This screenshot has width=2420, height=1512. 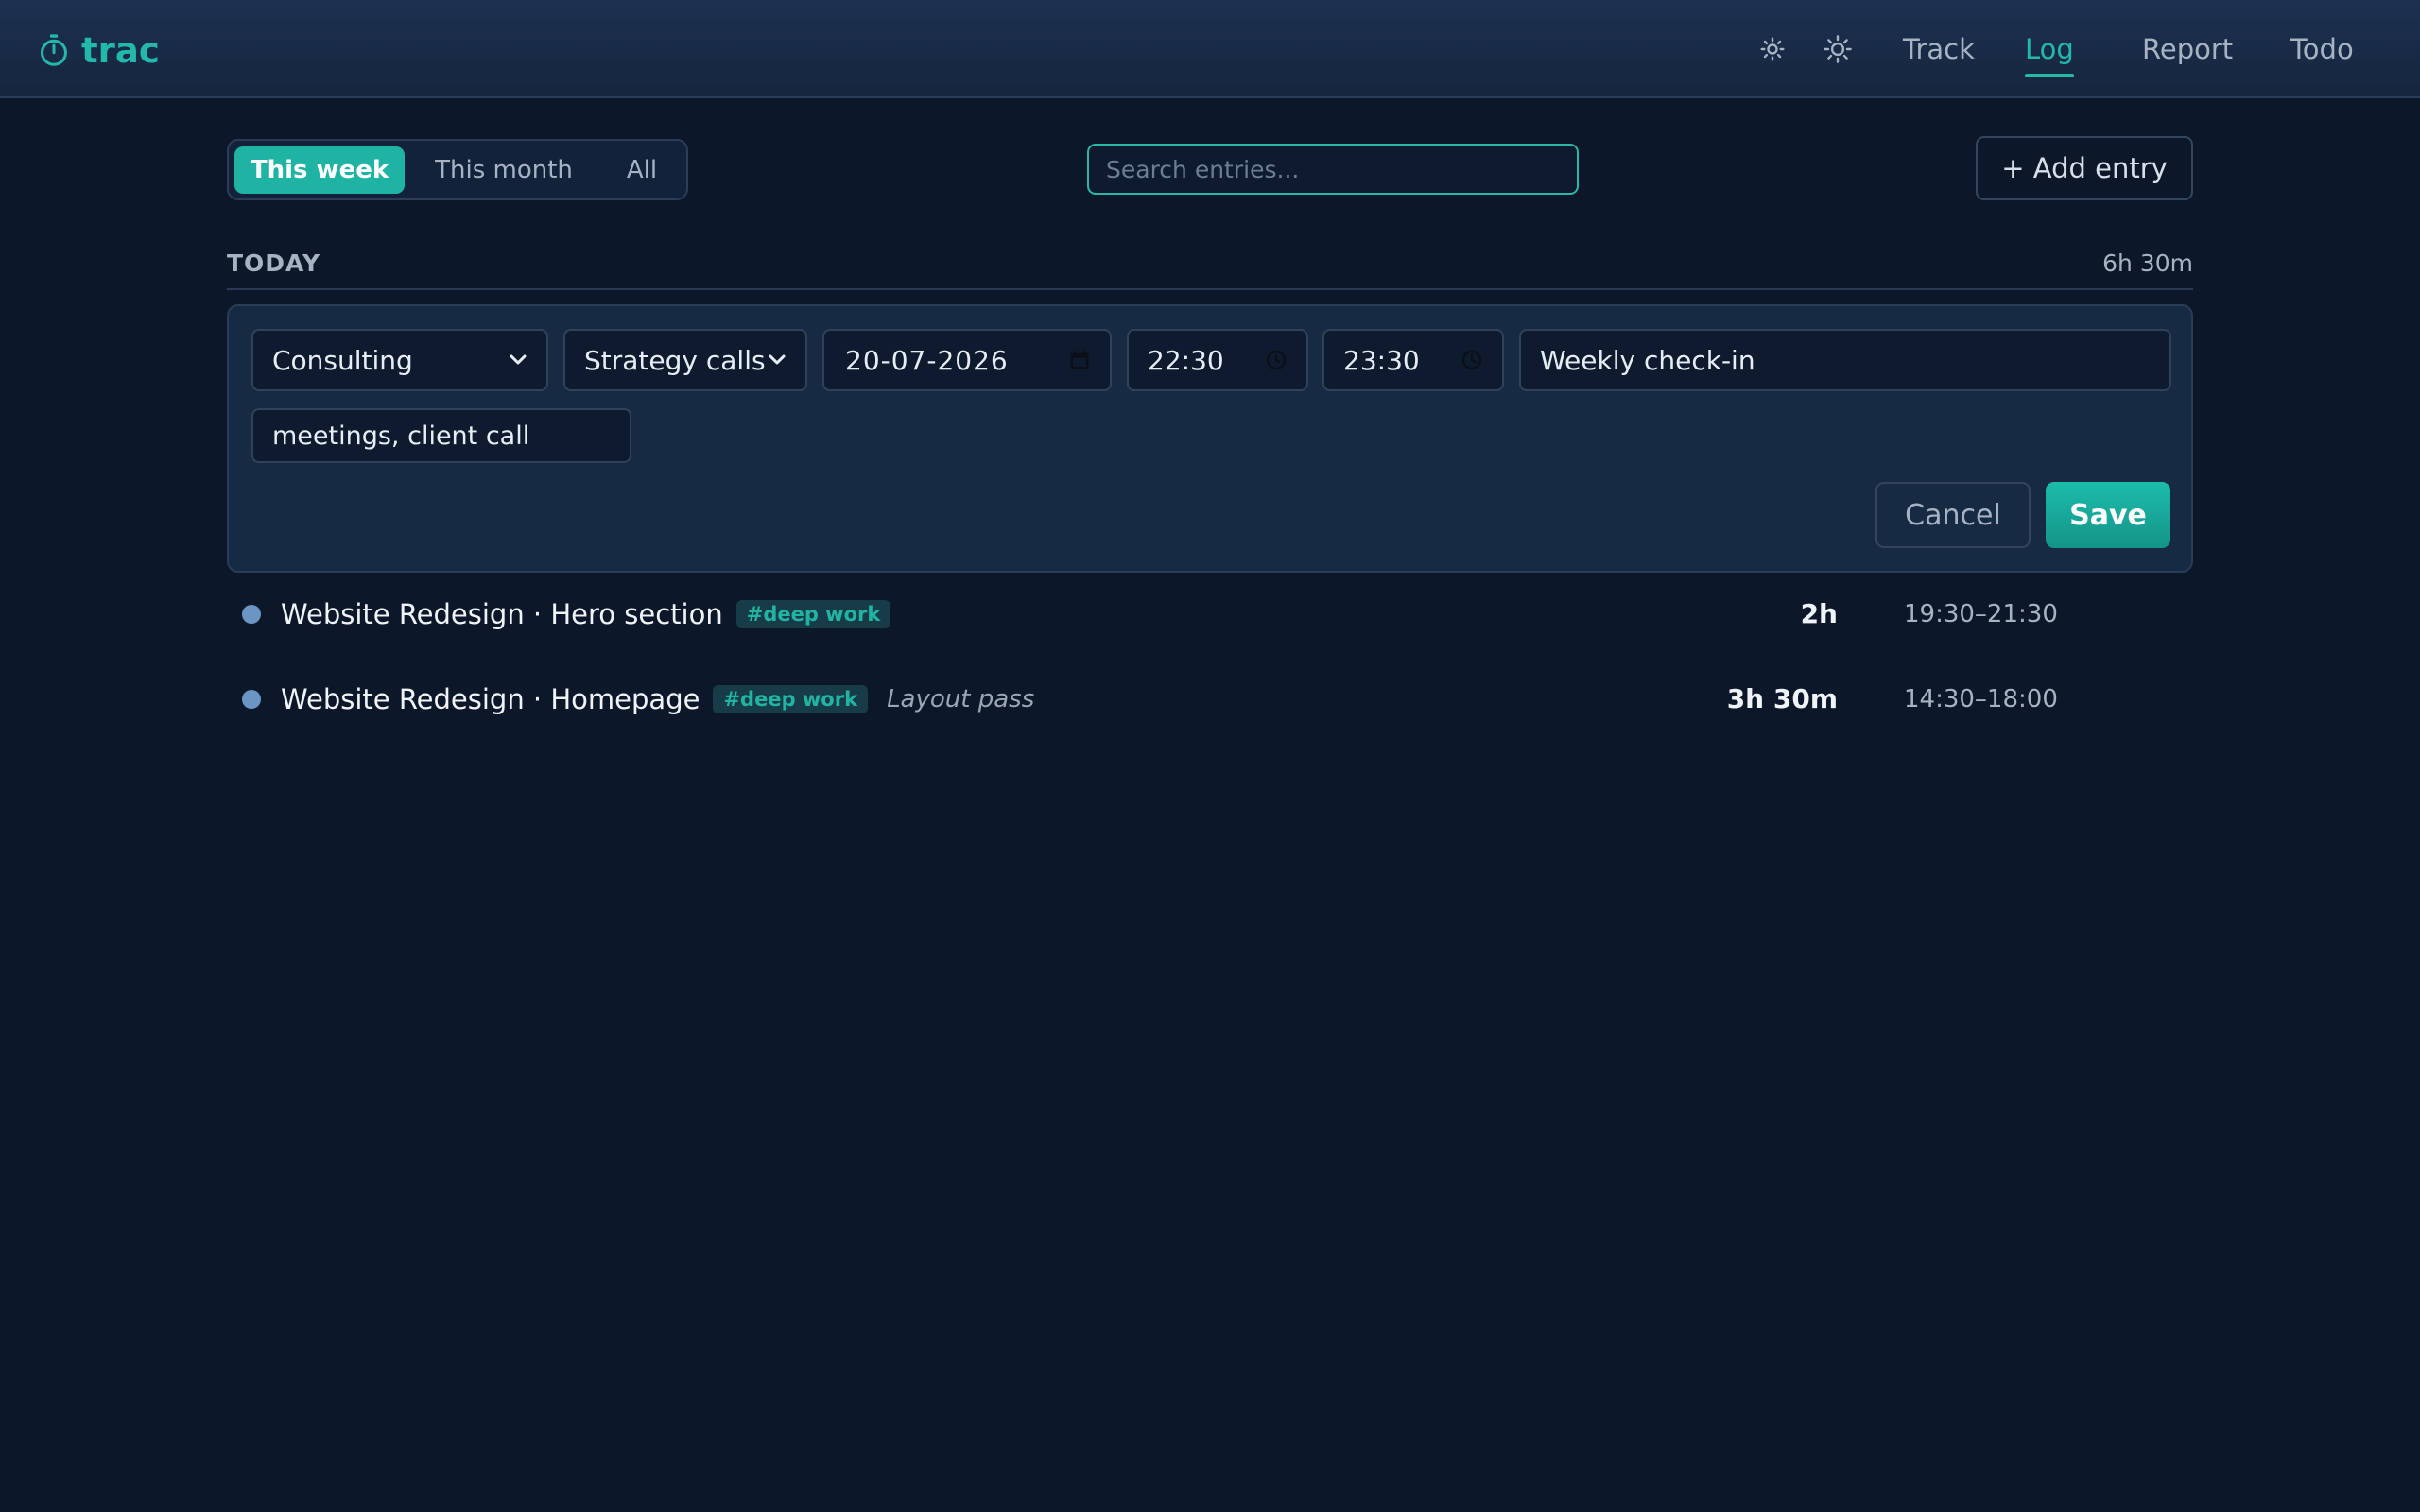 I want to click on theme-toggle-light-button, so click(x=1772, y=49).